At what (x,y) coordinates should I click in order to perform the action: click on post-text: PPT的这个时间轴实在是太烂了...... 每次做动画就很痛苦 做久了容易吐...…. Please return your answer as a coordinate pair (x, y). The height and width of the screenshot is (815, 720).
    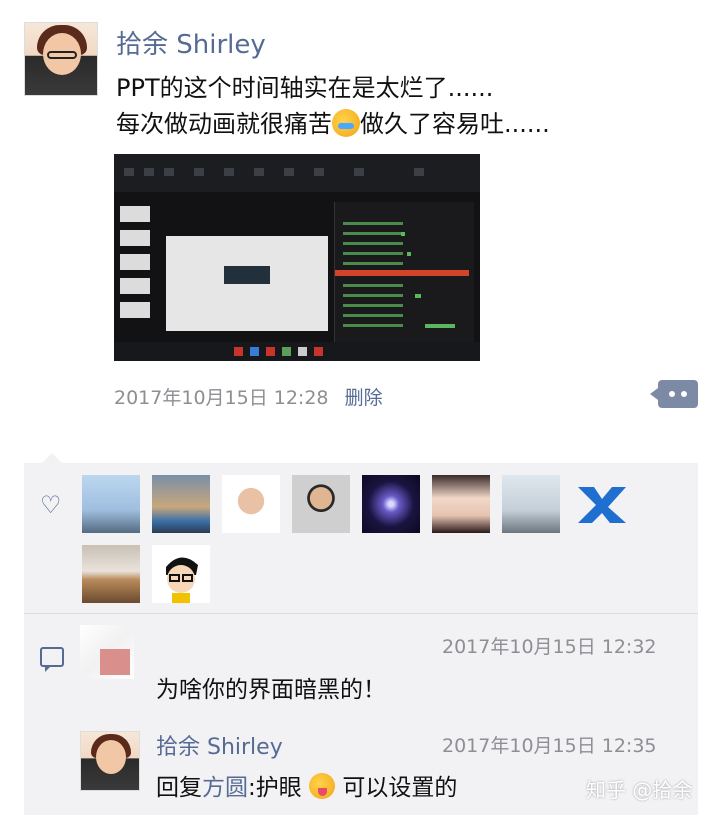
    Looking at the image, I should click on (333, 106).